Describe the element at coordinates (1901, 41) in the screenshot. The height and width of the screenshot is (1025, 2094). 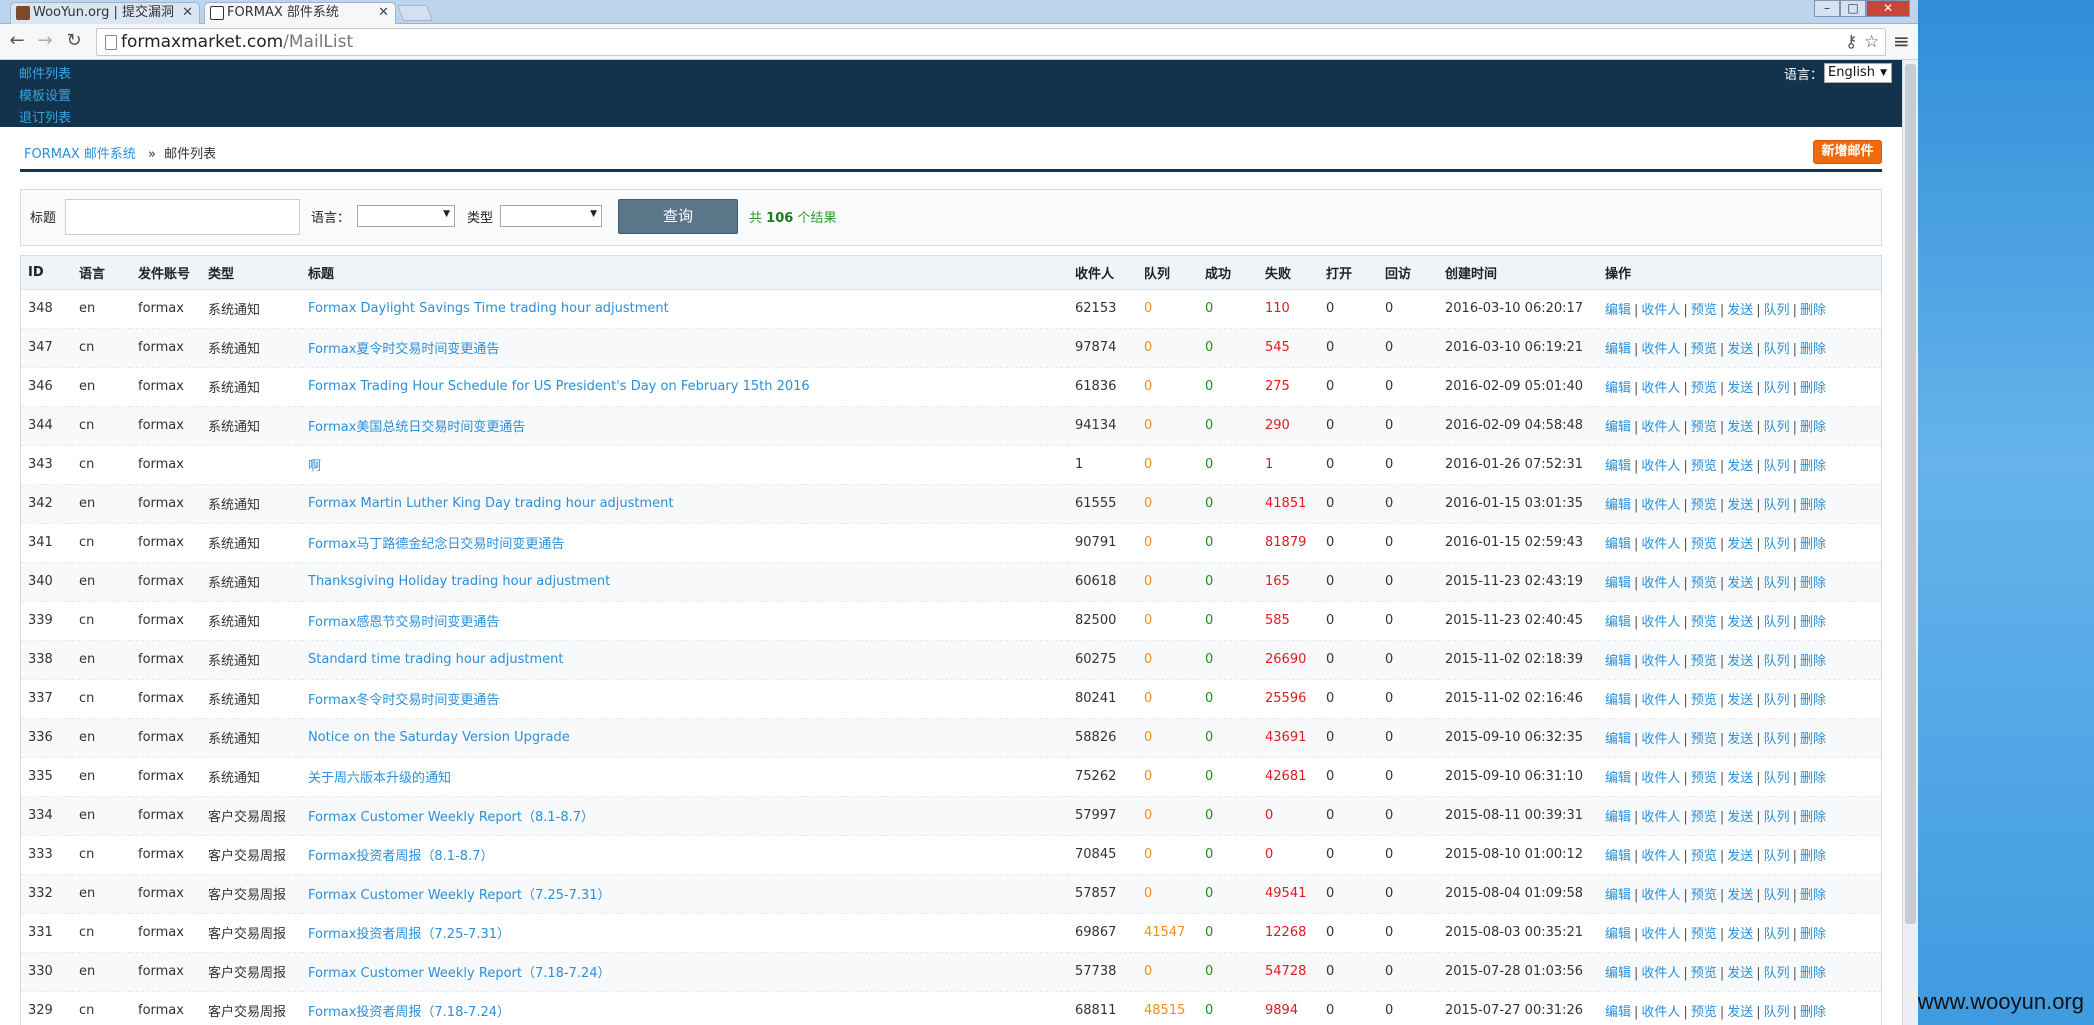
I see `menu-icon: ≡` at that location.